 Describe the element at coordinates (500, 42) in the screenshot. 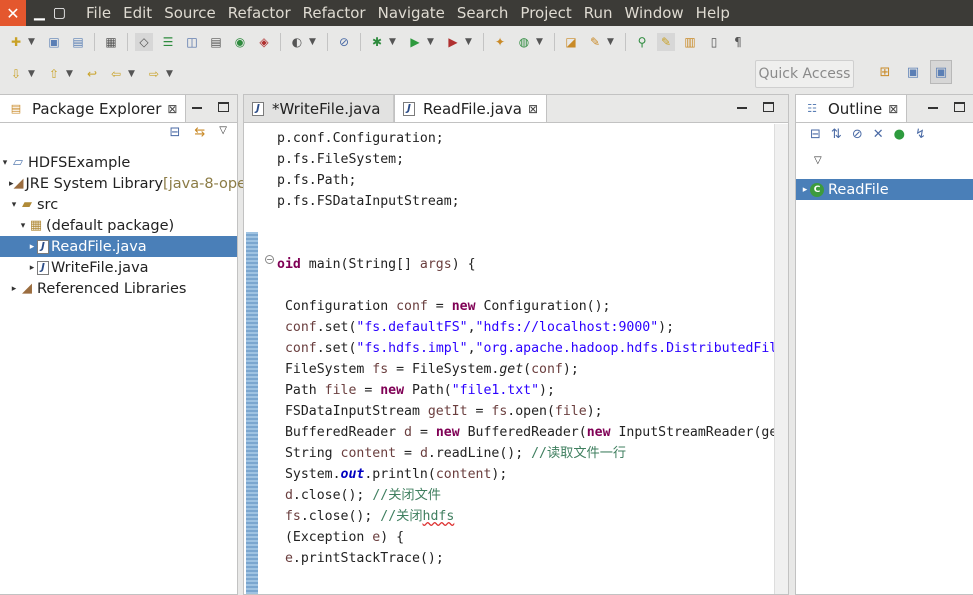

I see `new-java-project-icon: ✦` at that location.